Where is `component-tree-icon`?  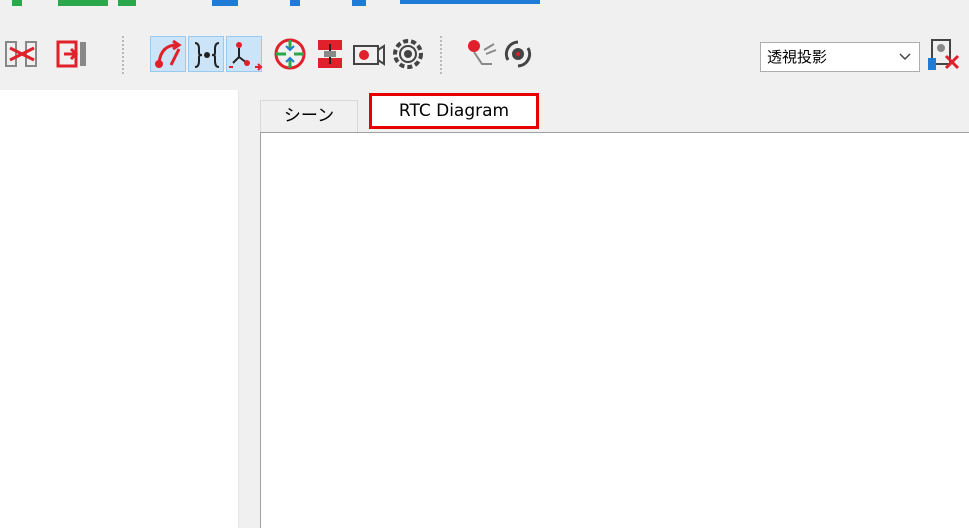
component-tree-icon is located at coordinates (244, 54).